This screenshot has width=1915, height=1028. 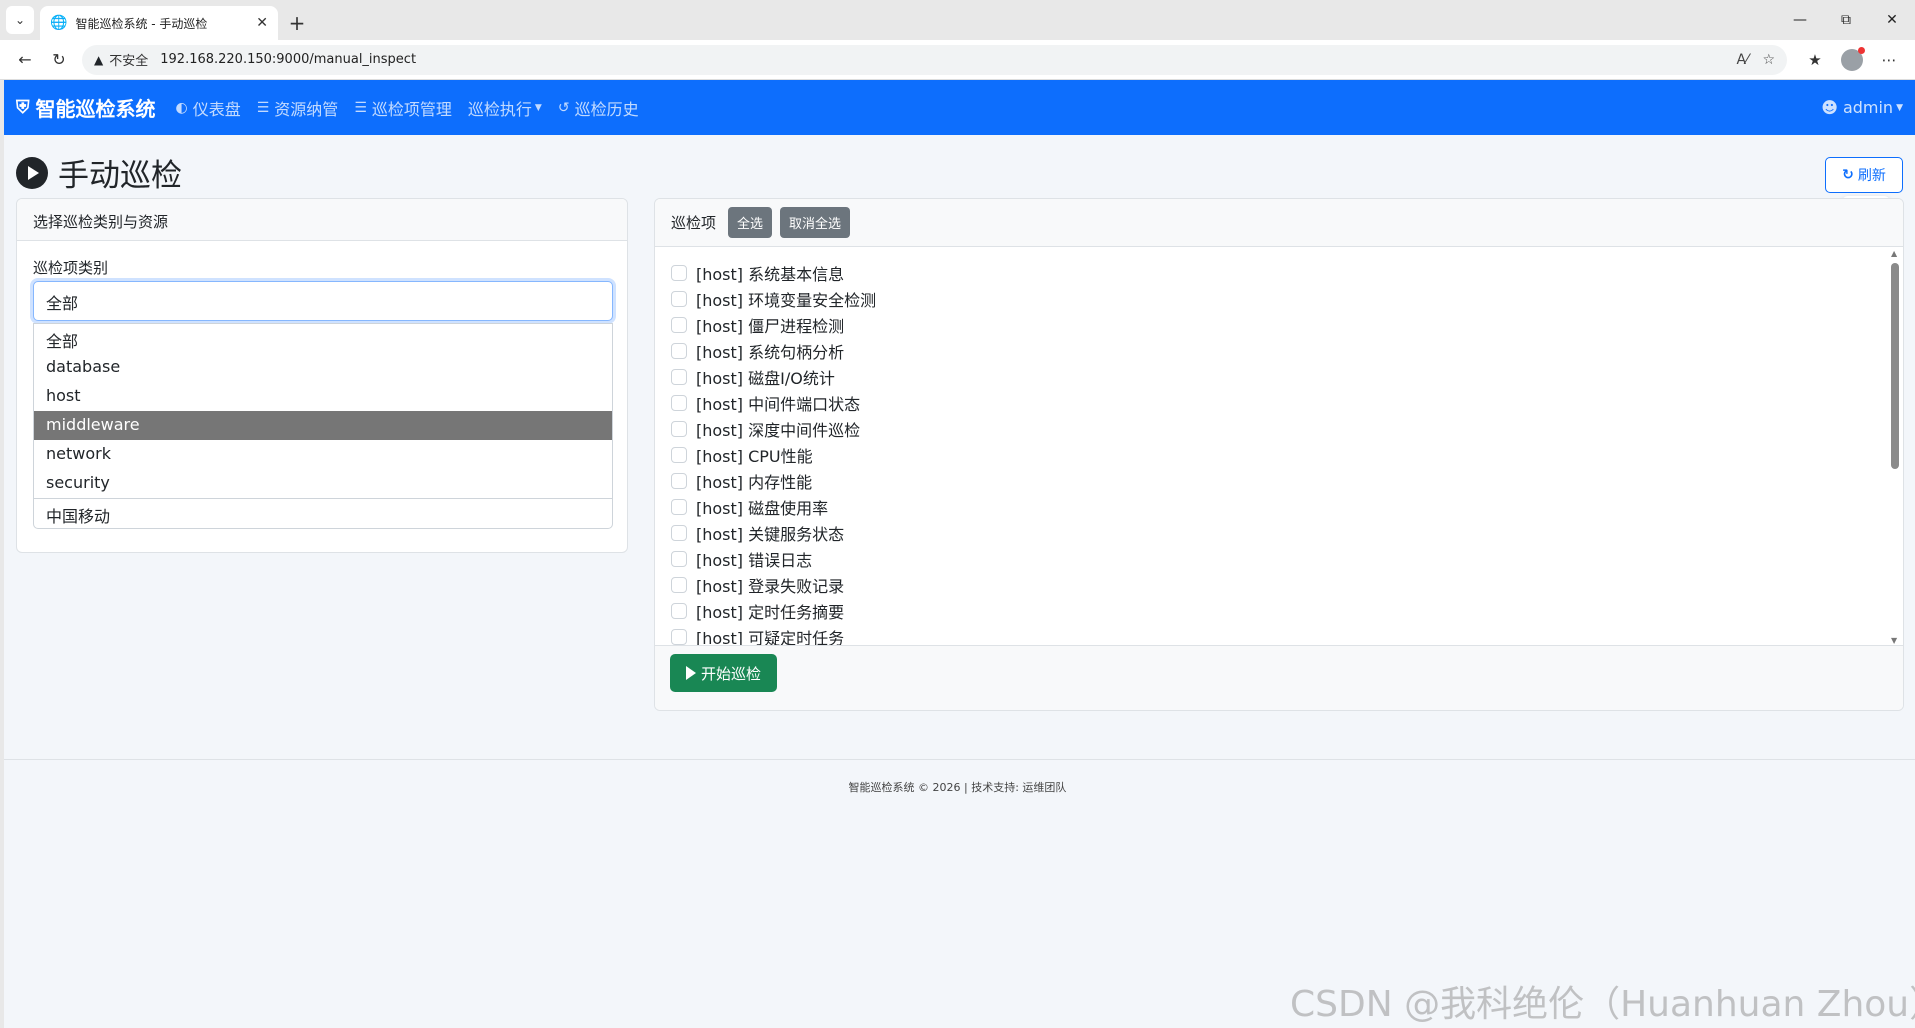 I want to click on inspection-item: [host] 僵尸进程检测, so click(x=1279, y=325).